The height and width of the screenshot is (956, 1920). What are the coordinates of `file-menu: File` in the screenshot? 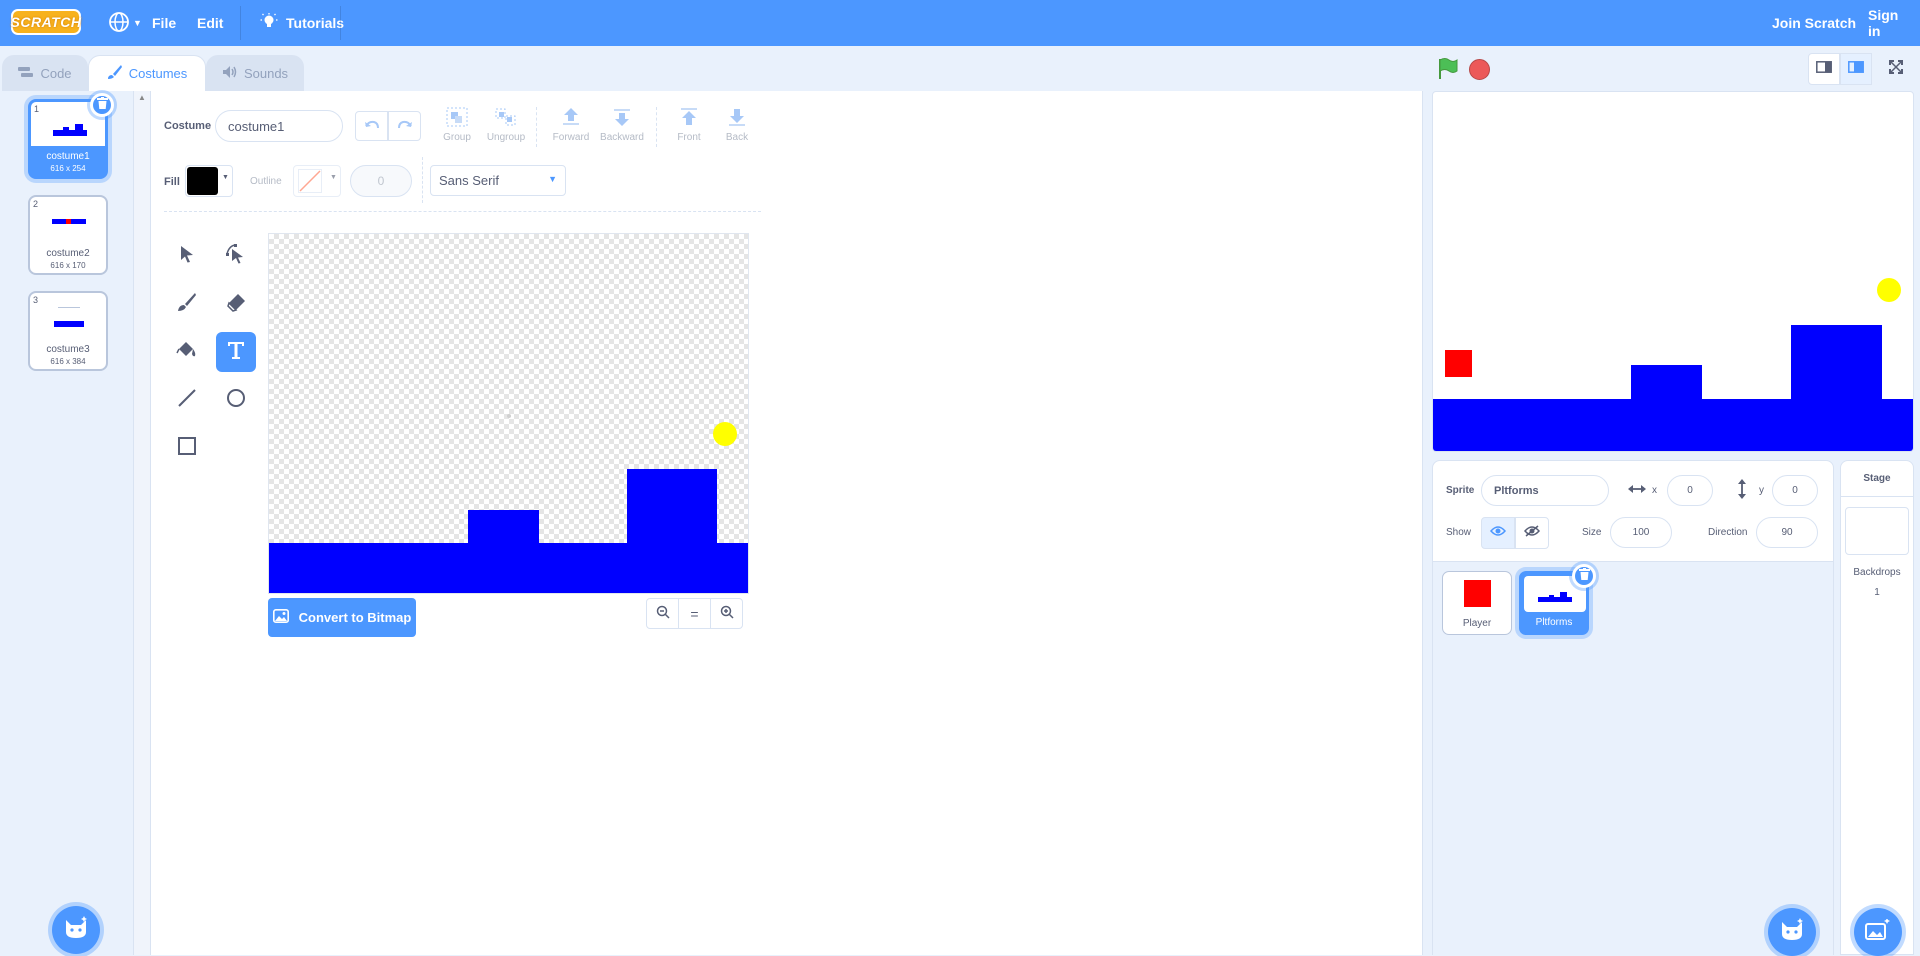 It's located at (164, 23).